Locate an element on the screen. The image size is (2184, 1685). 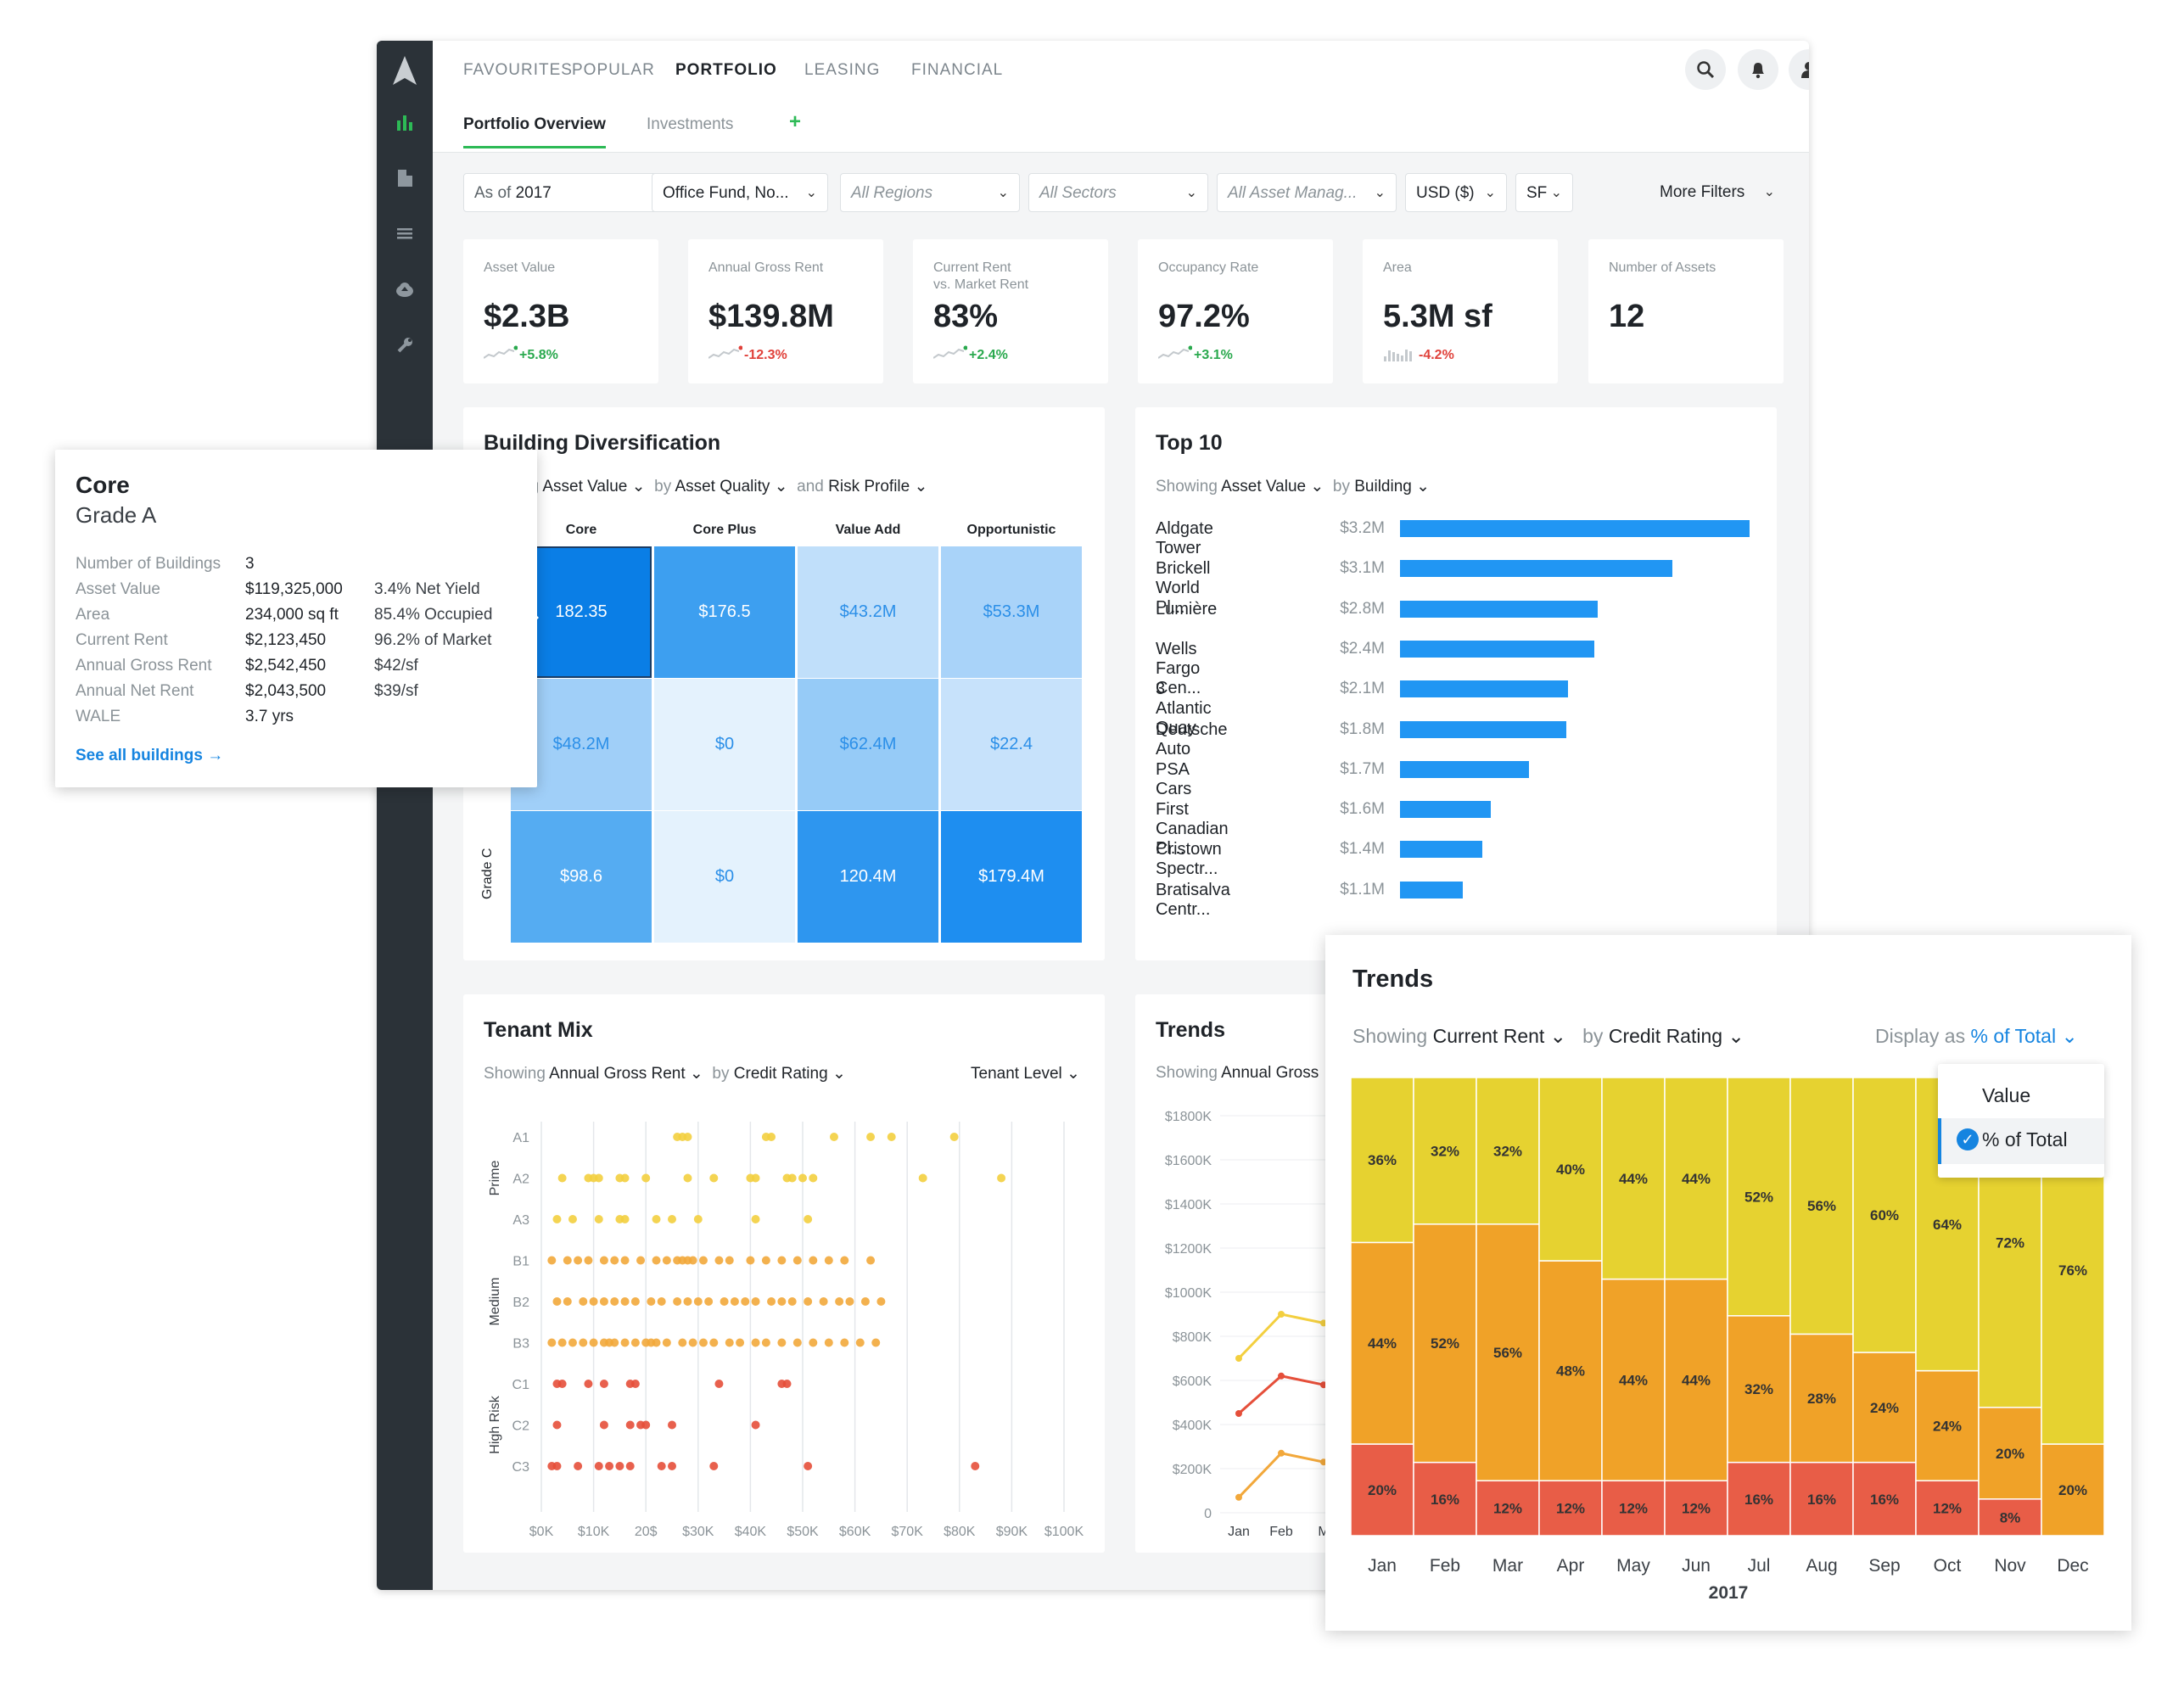
kpi-card: Number of Assets 12 is located at coordinates (1686, 311).